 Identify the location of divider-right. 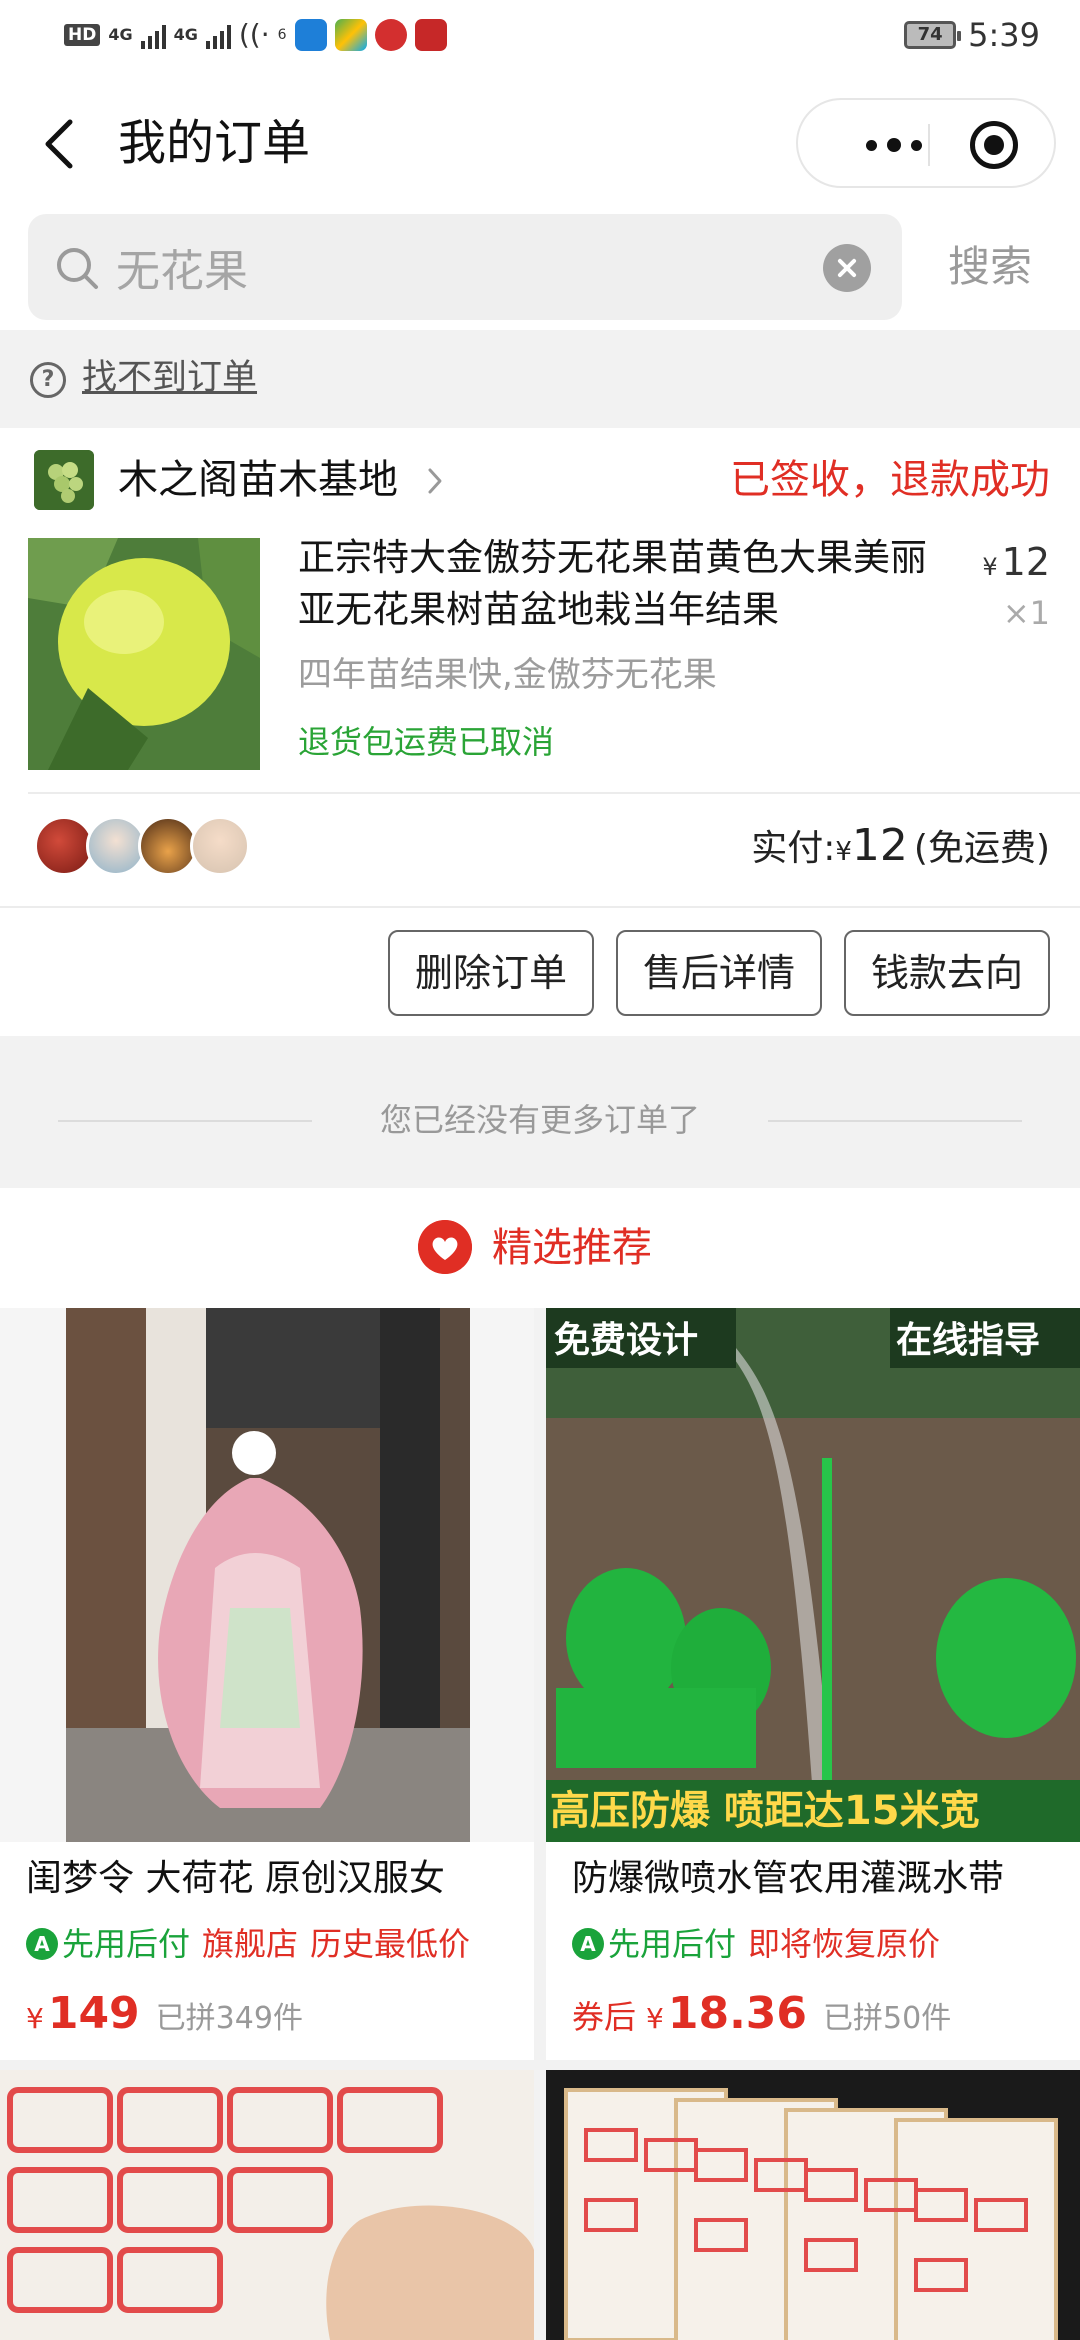
(895, 1121).